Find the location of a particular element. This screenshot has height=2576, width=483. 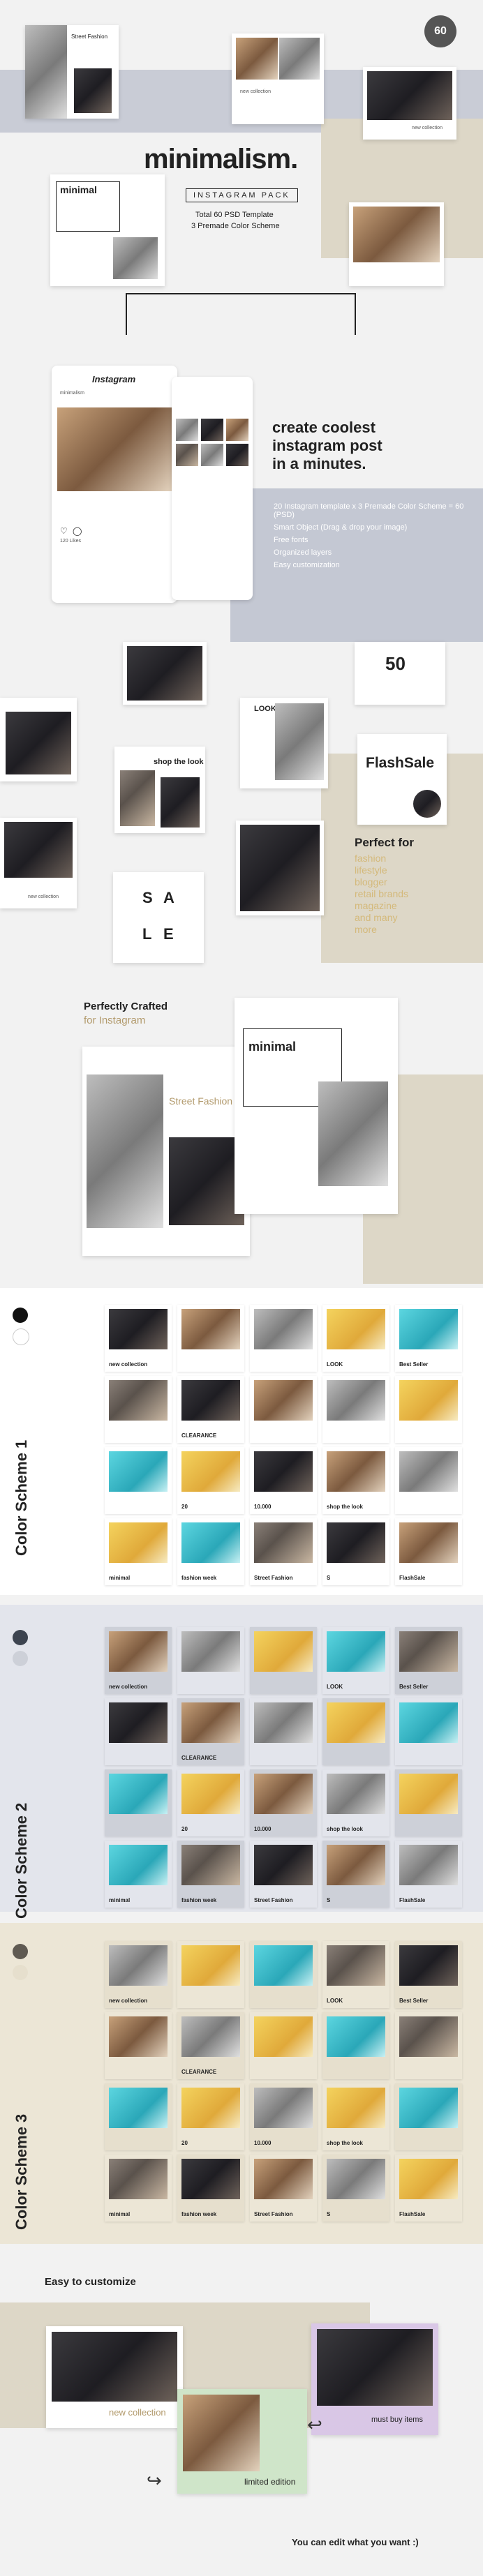

card-label: shop the look is located at coordinates (179, 762).